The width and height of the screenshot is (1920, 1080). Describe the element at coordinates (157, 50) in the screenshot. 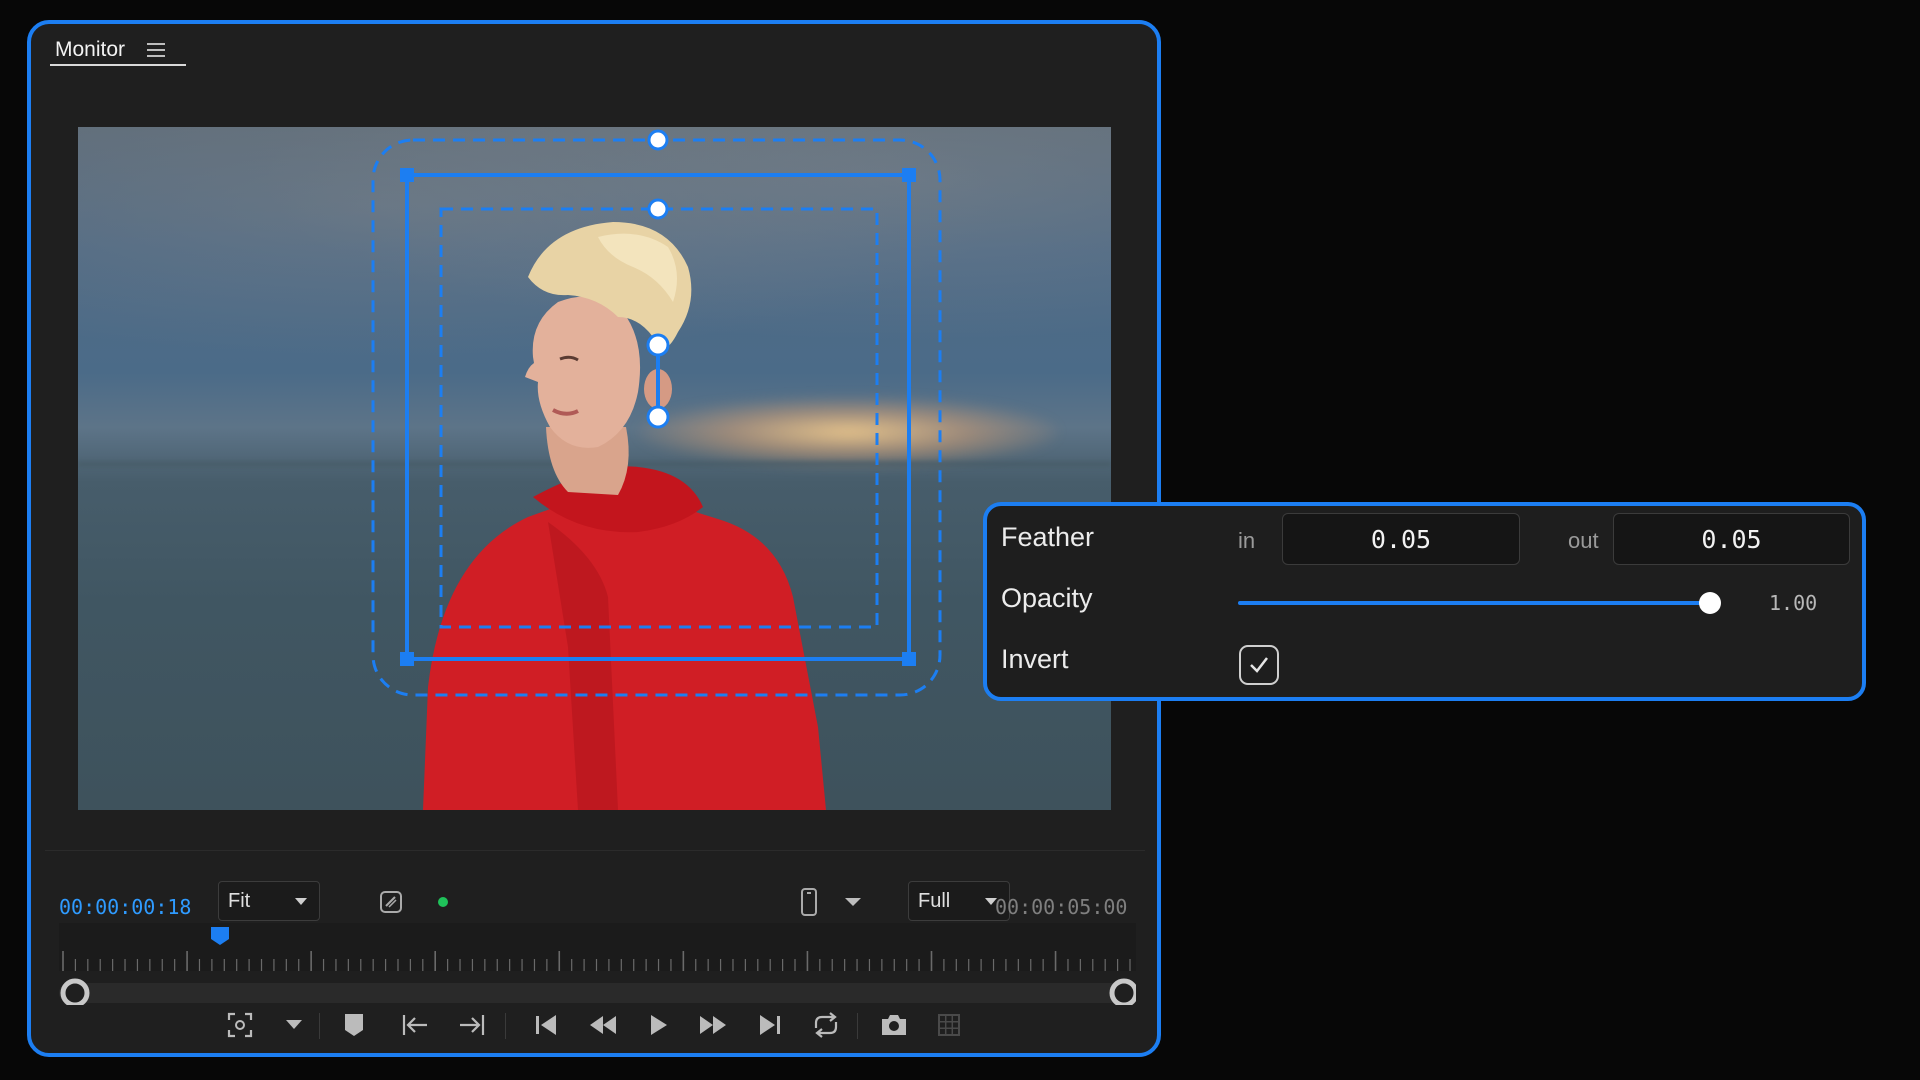

I see `hamburger-menu-icon` at that location.